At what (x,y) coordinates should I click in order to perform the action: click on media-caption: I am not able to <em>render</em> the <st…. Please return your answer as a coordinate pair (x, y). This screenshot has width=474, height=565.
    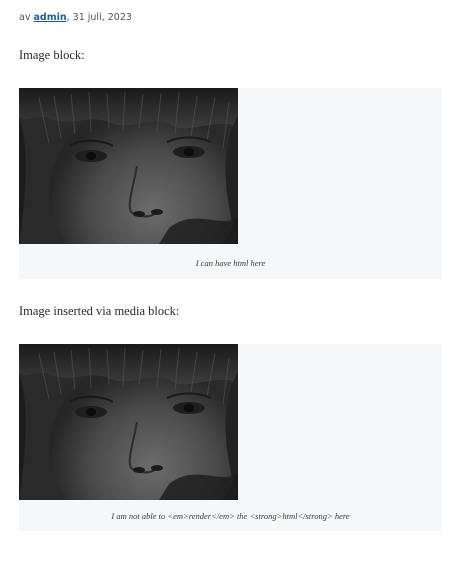
    Looking at the image, I should click on (230, 516).